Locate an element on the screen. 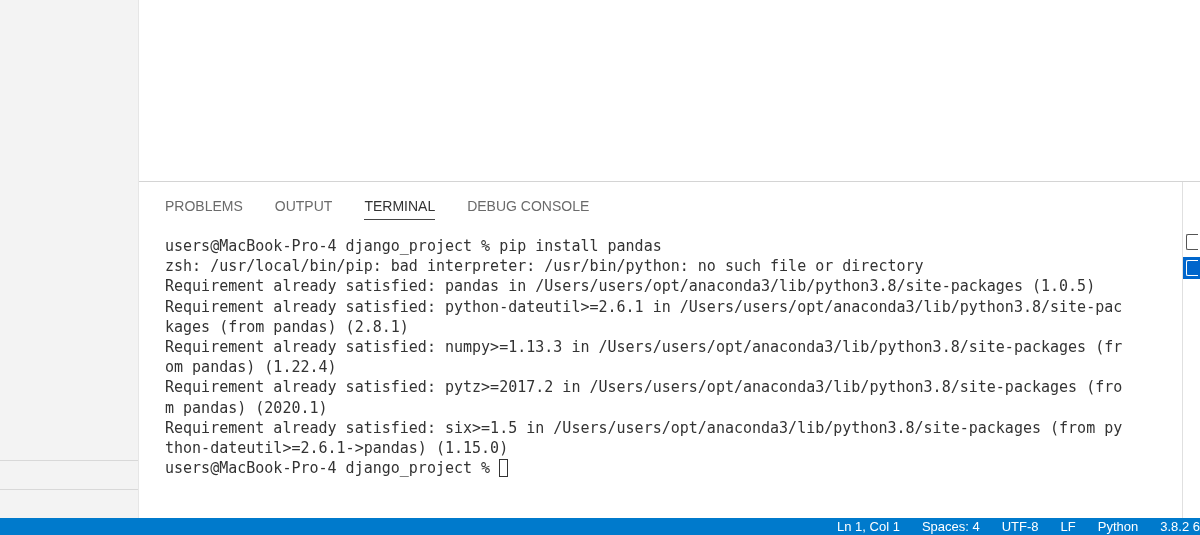 The image size is (1200, 535). status-item: LF is located at coordinates (1068, 526).